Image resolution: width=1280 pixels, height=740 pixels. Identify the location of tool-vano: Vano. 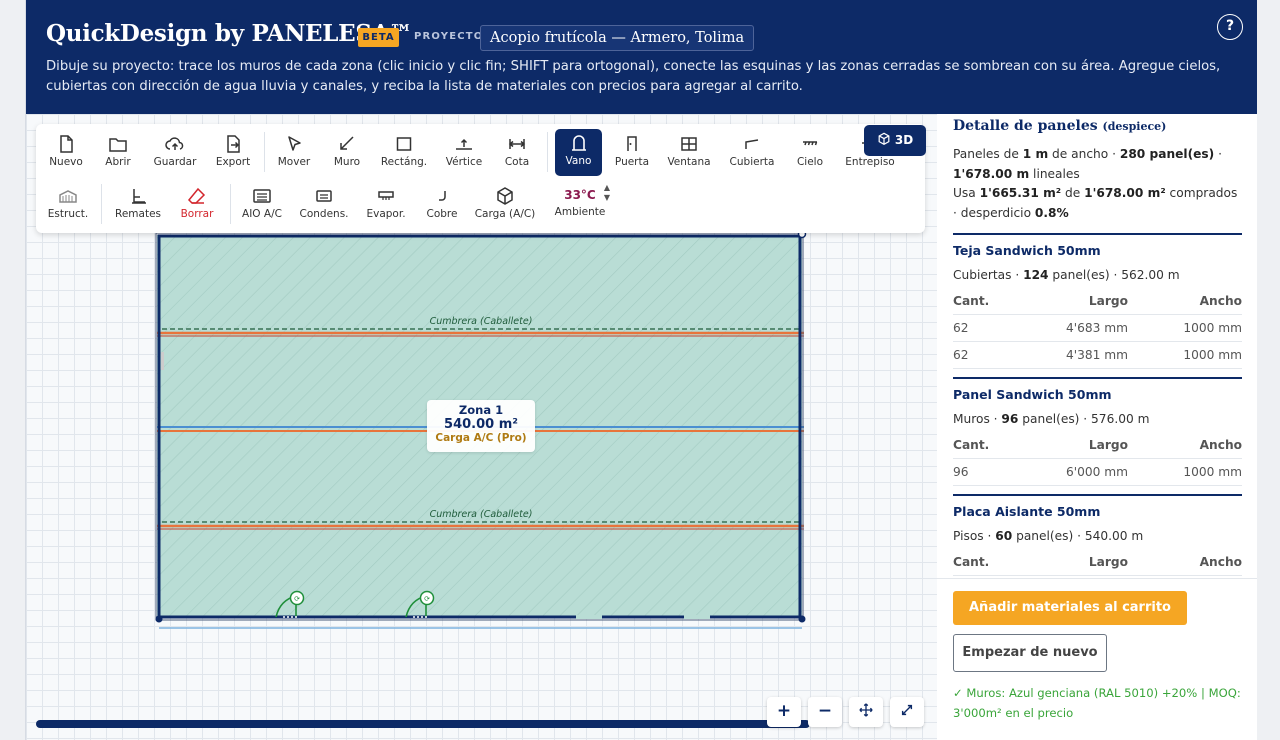
(578, 152).